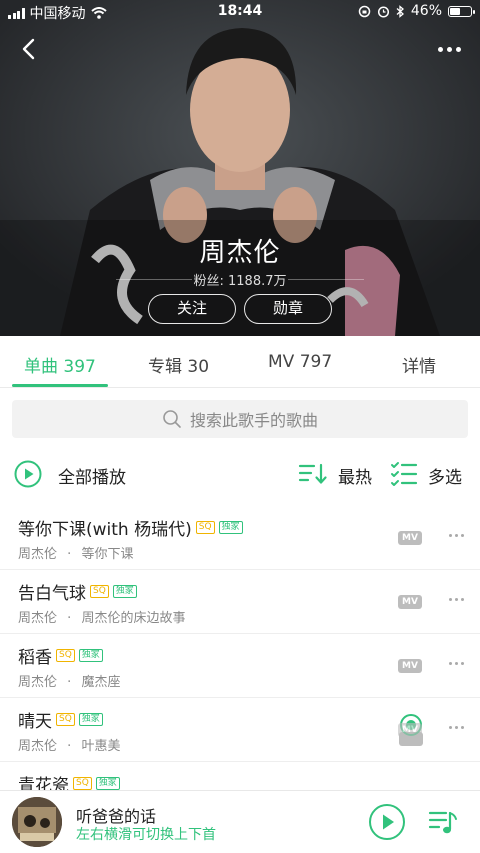  I want to click on bluetooth-icon, so click(400, 11).